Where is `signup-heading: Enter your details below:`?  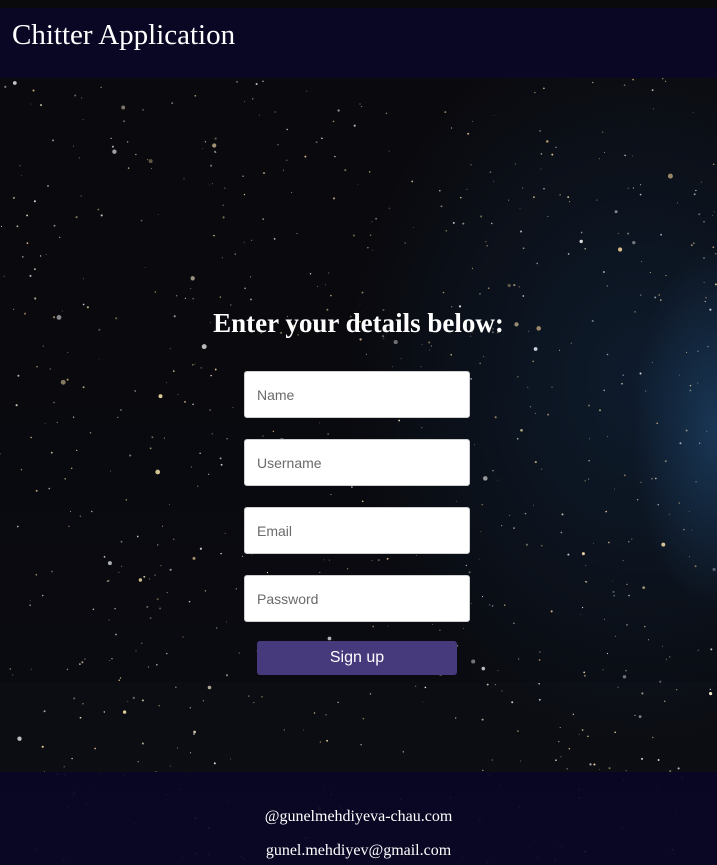 signup-heading: Enter your details below: is located at coordinates (358, 323).